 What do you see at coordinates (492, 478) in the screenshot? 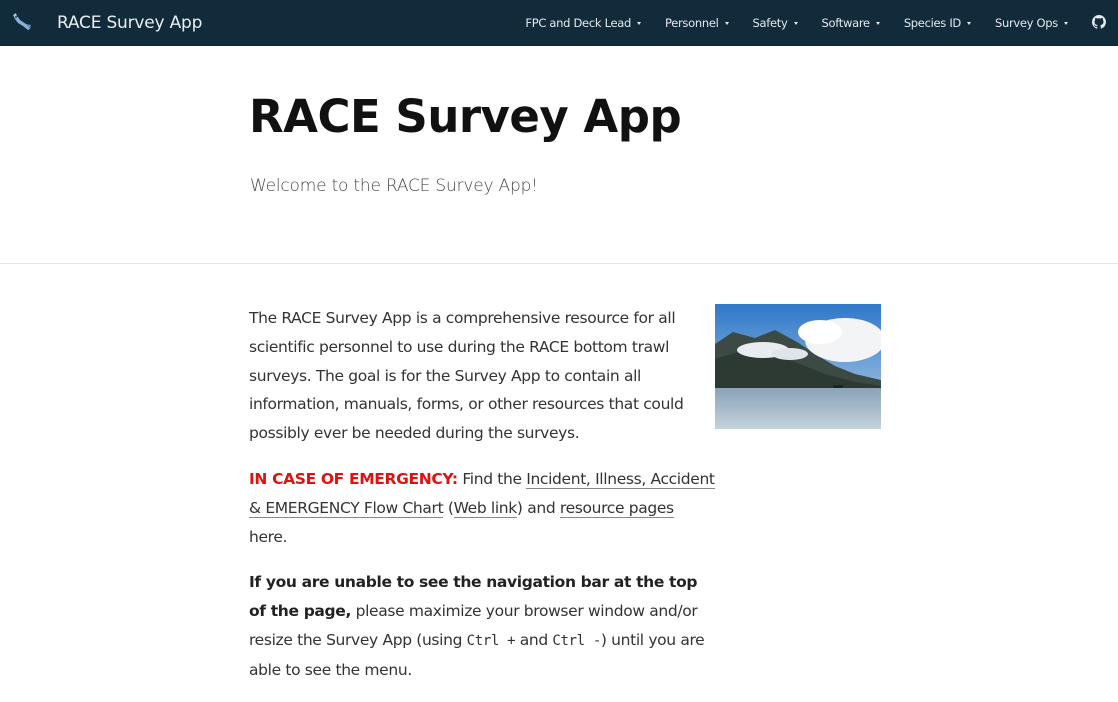
I see `emergency-text: Find the` at bounding box center [492, 478].